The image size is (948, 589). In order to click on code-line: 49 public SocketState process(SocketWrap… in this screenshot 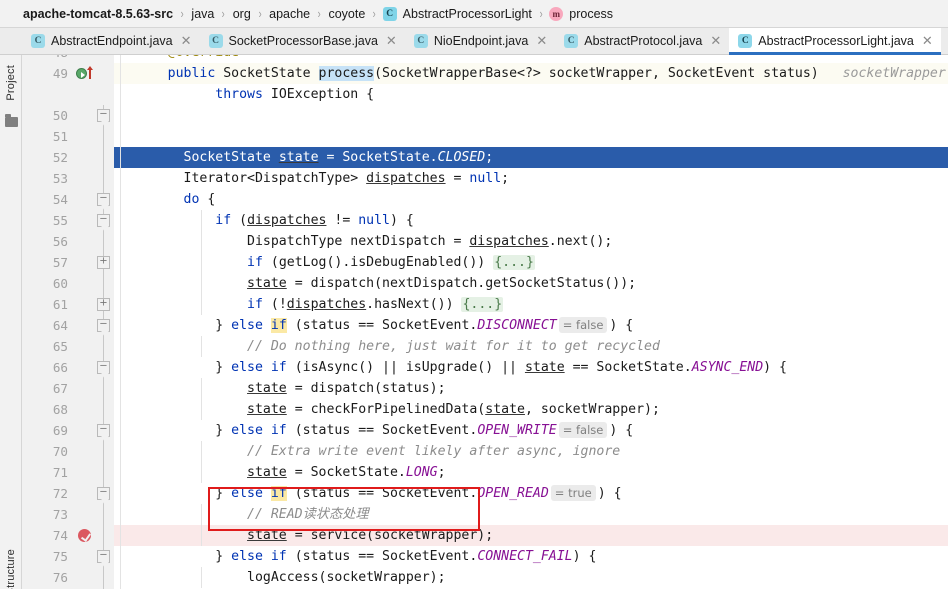, I will do `click(485, 73)`.